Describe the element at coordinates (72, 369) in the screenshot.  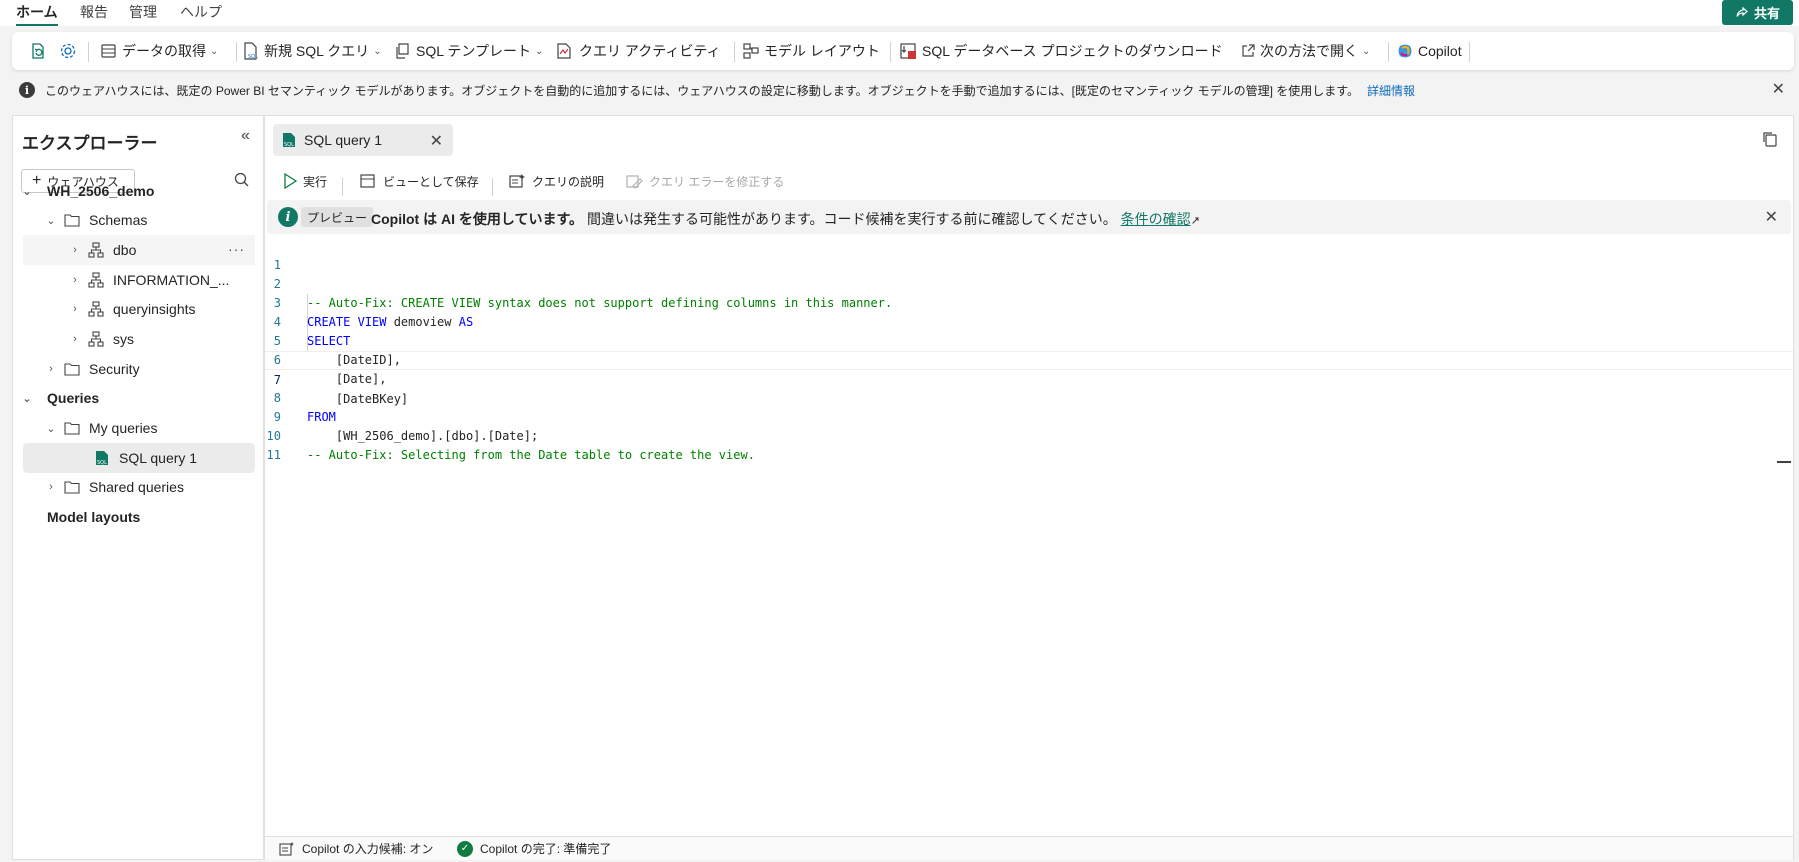
I see `folder-icon` at that location.